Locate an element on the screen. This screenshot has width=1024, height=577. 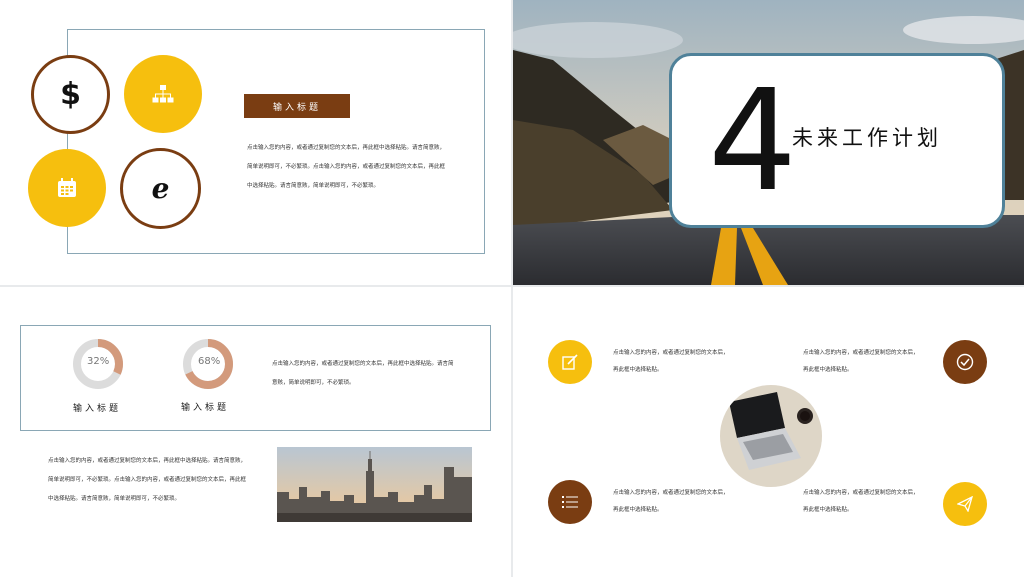
laptop-photo is located at coordinates (771, 436).